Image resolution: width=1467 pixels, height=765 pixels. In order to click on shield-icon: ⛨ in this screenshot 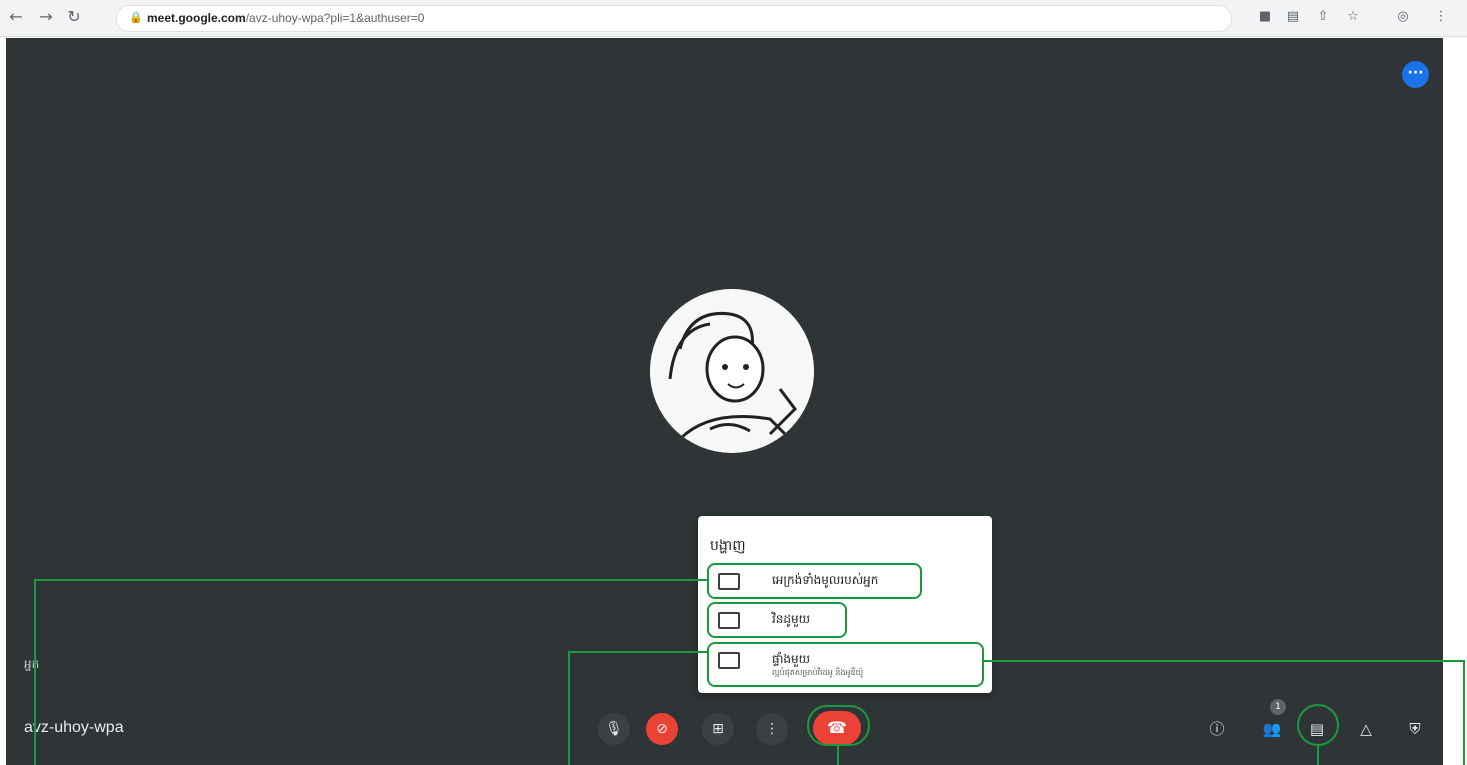, I will do `click(1415, 729)`.